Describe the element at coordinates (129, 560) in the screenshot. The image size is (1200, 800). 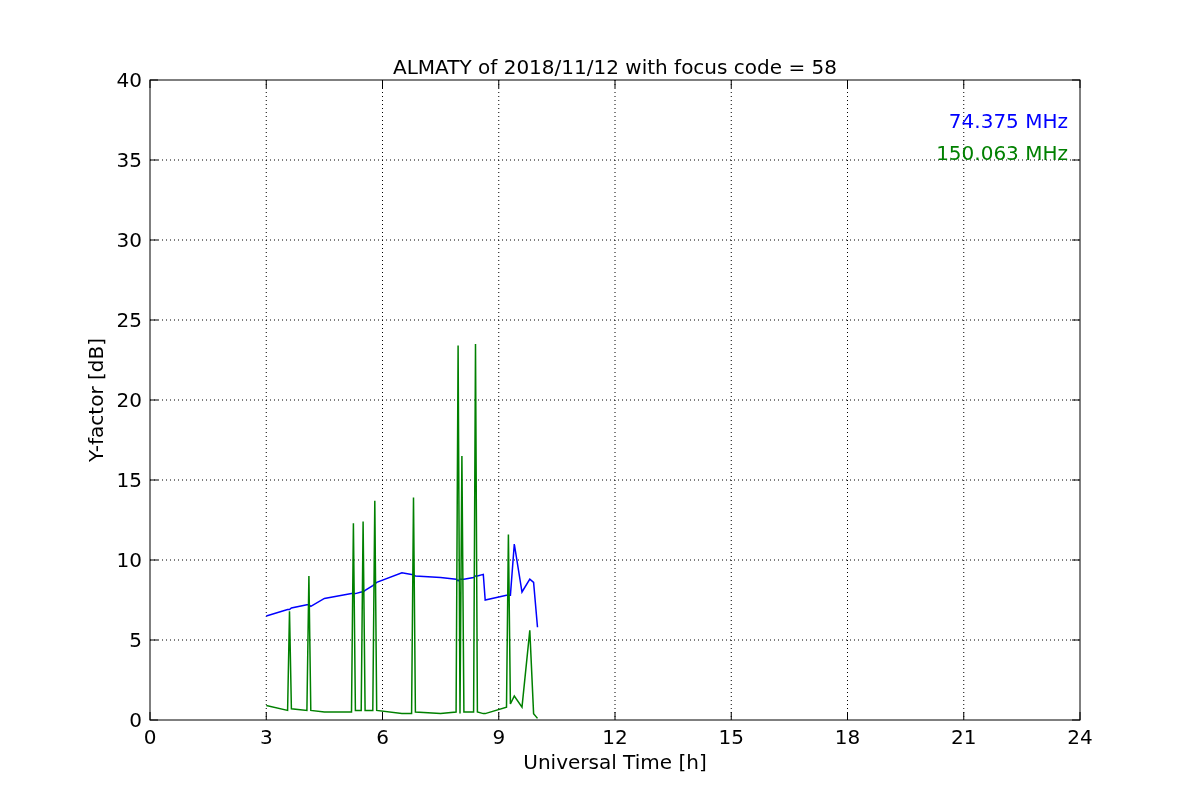
I see `tick-label: 10` at that location.